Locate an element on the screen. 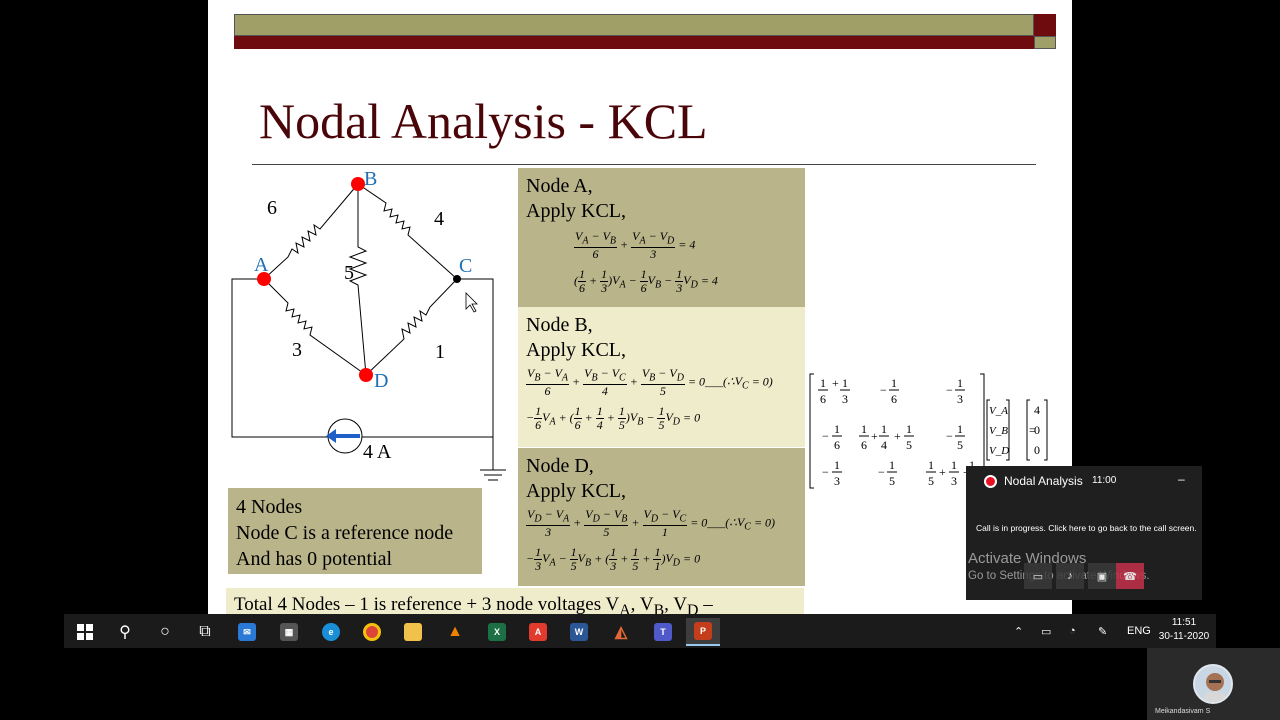 The height and width of the screenshot is (720, 1280). chevron-up-icon: ⌃ is located at coordinates (1019, 631).